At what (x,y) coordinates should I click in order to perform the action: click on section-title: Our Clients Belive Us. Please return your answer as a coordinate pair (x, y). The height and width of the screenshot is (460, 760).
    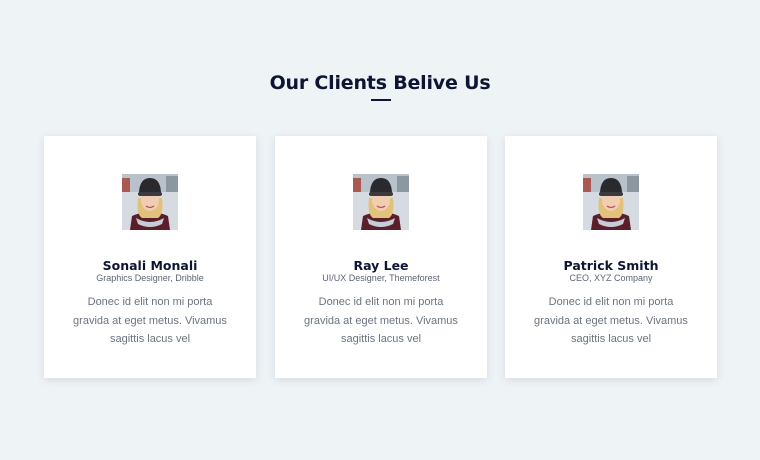
    Looking at the image, I should click on (380, 83).